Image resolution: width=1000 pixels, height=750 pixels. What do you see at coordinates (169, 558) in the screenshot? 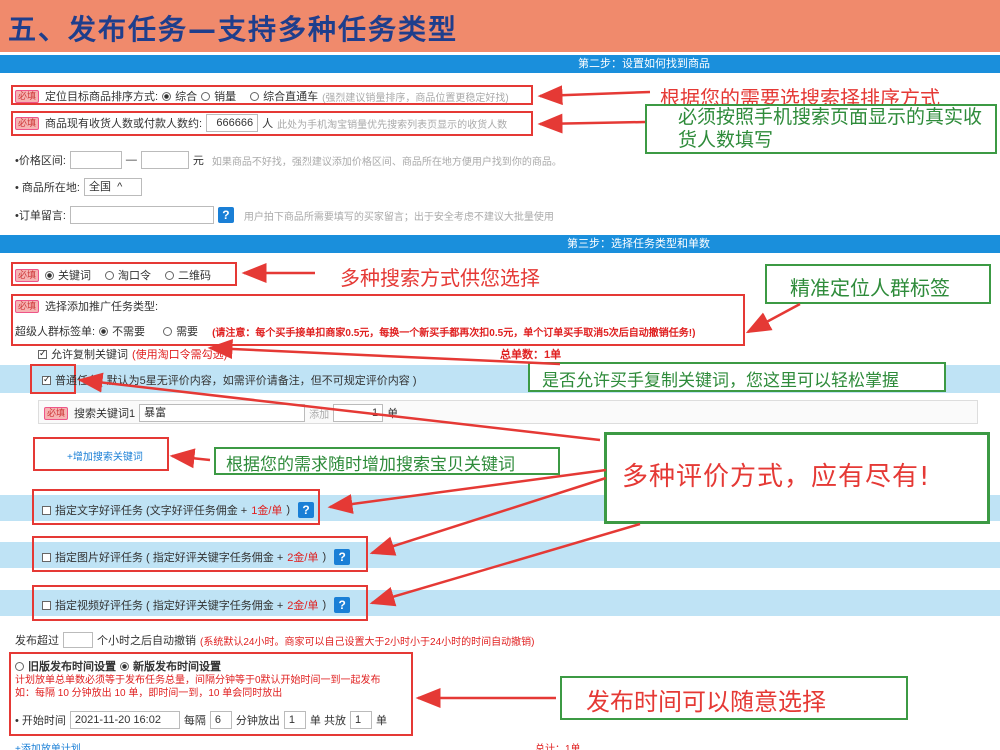
I see `review-label: 指定图片好评任务 ( 指定好评关键字任务佣金 +` at bounding box center [169, 558].